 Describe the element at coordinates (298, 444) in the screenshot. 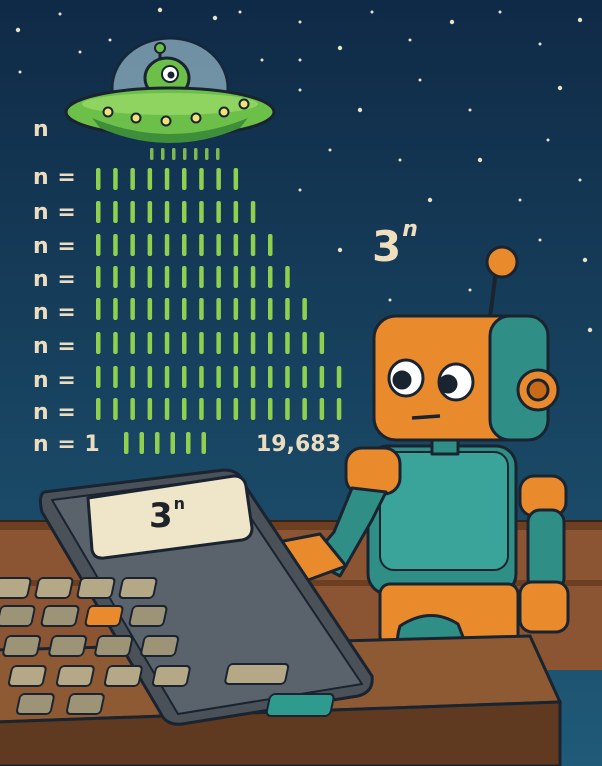

I see `result-value: 19,683` at that location.